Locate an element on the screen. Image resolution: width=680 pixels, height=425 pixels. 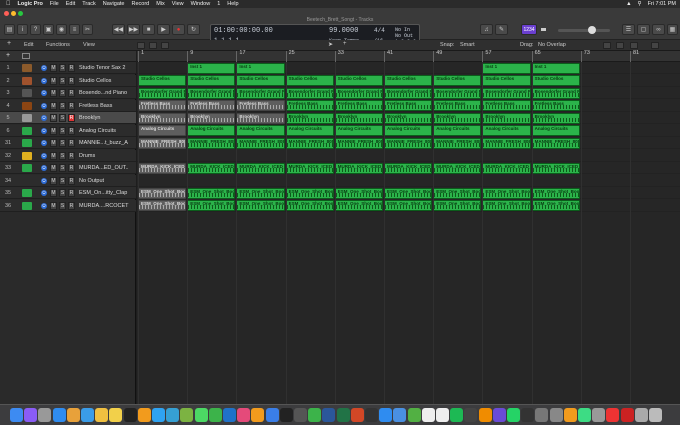
ruler-bar-17: 17 is located at coordinates (241, 56).